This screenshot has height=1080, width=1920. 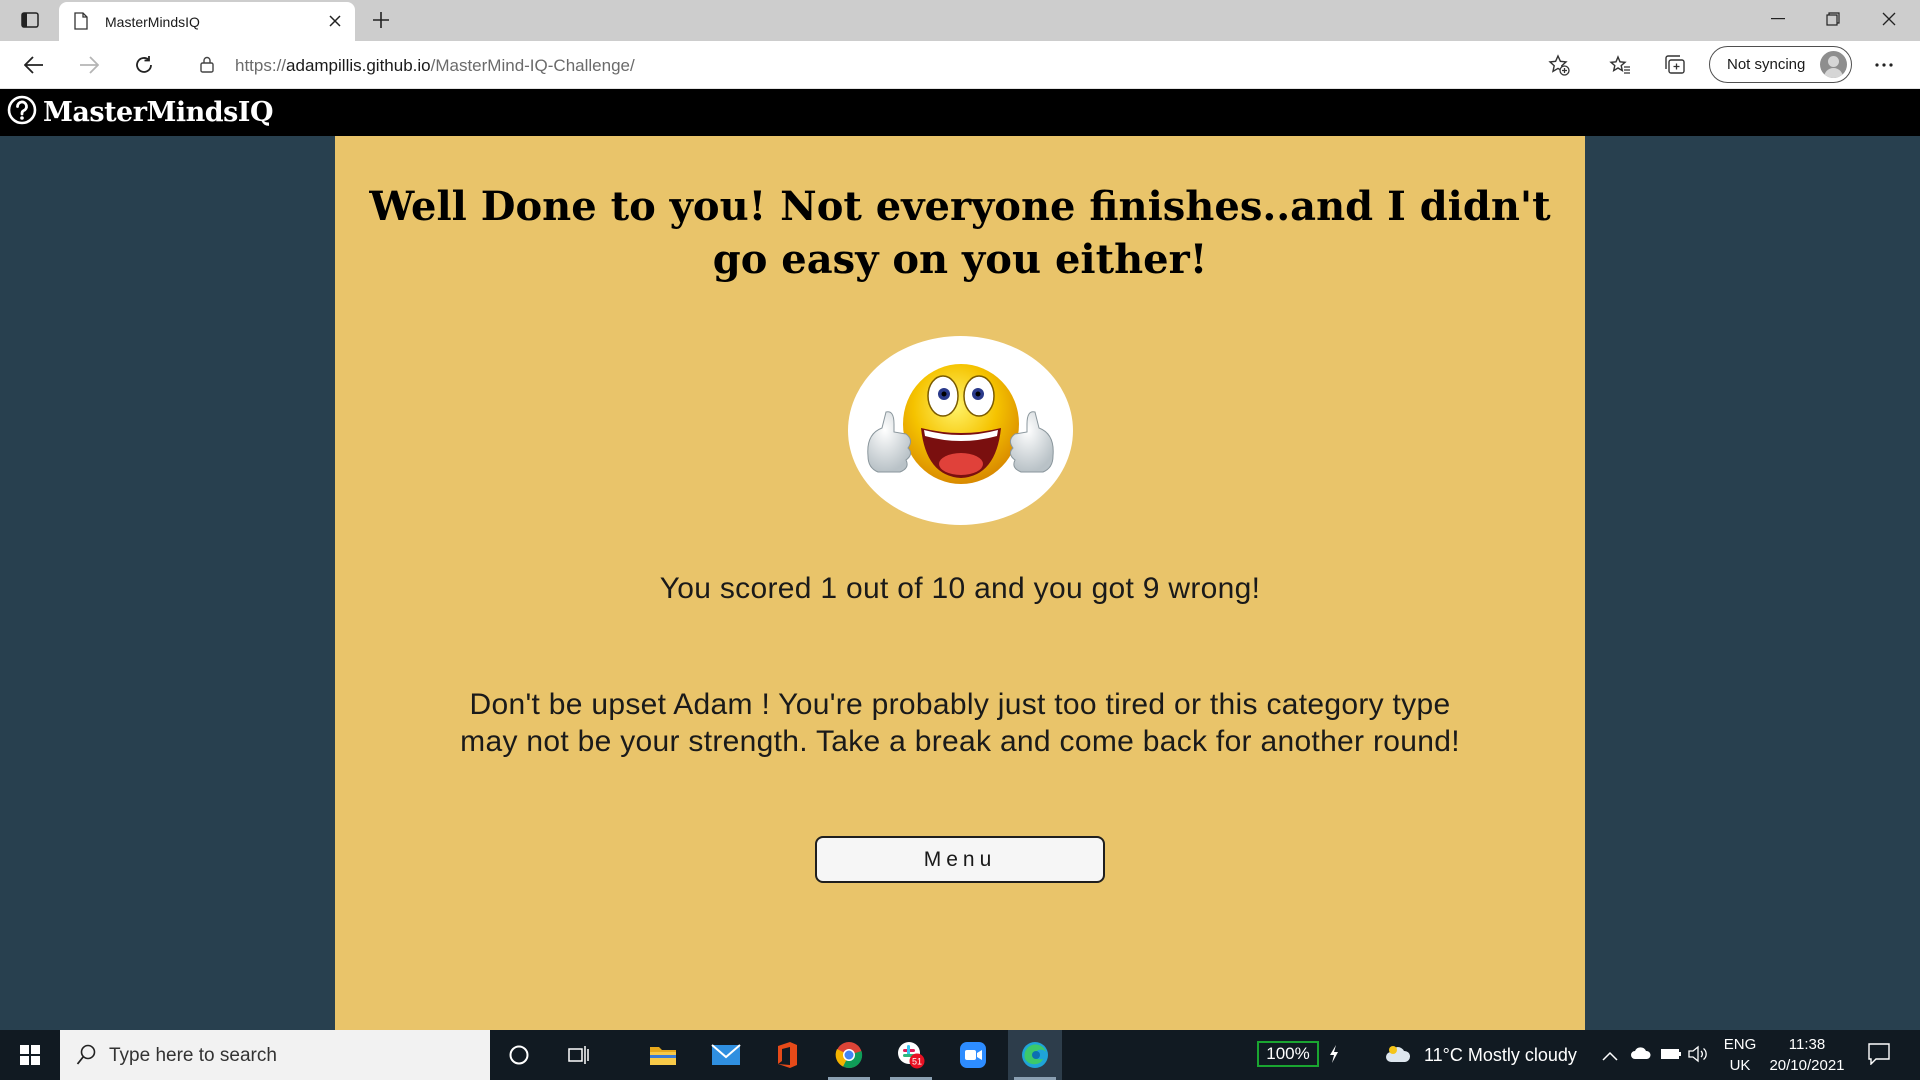 What do you see at coordinates (81, 23) in the screenshot?
I see `document-icon` at bounding box center [81, 23].